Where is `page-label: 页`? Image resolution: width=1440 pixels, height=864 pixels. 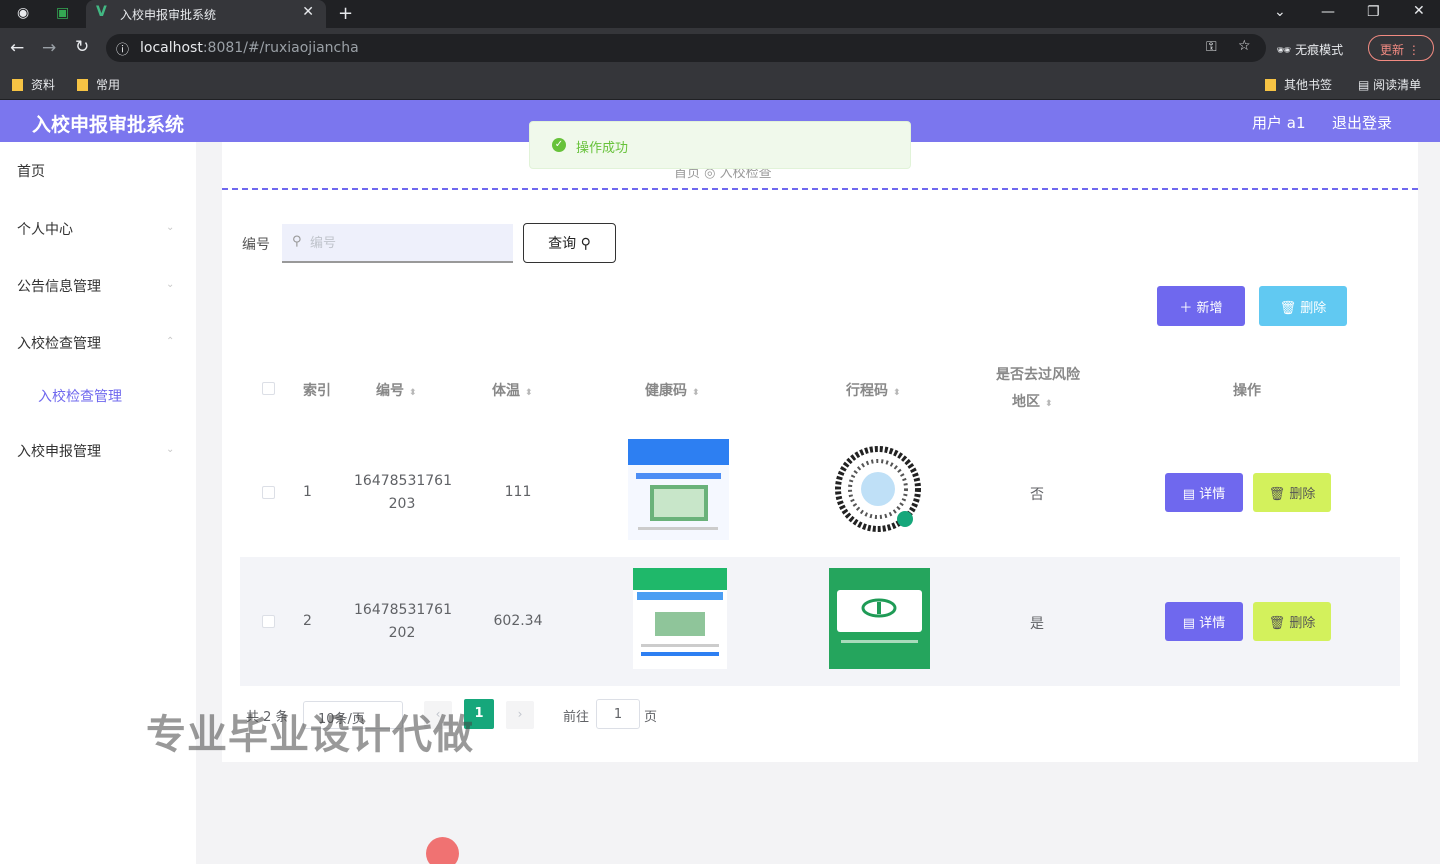 page-label: 页 is located at coordinates (651, 717).